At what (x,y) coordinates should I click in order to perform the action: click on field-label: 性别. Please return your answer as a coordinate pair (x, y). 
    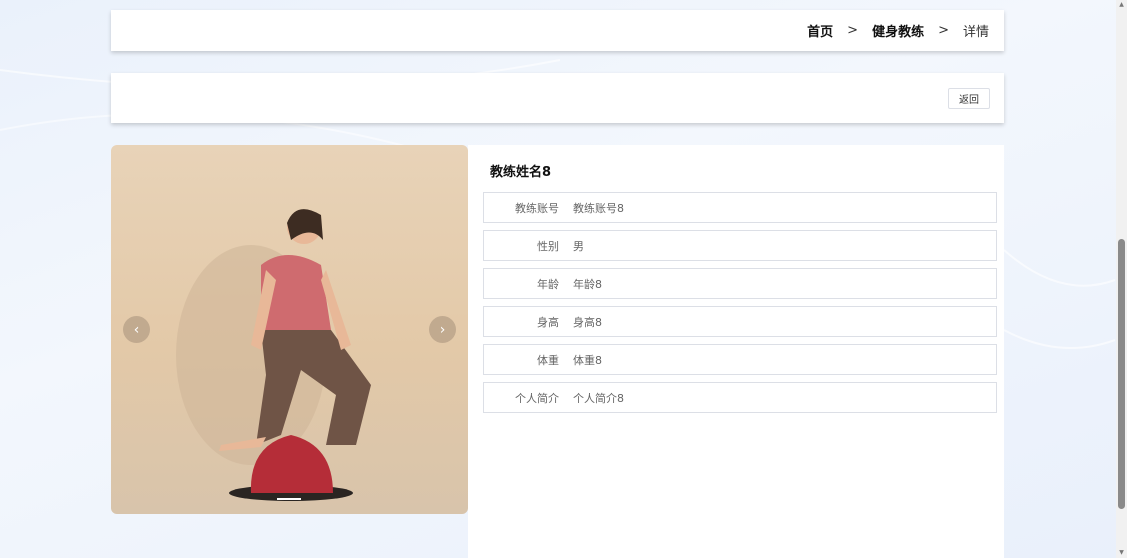
    Looking at the image, I should click on (548, 246).